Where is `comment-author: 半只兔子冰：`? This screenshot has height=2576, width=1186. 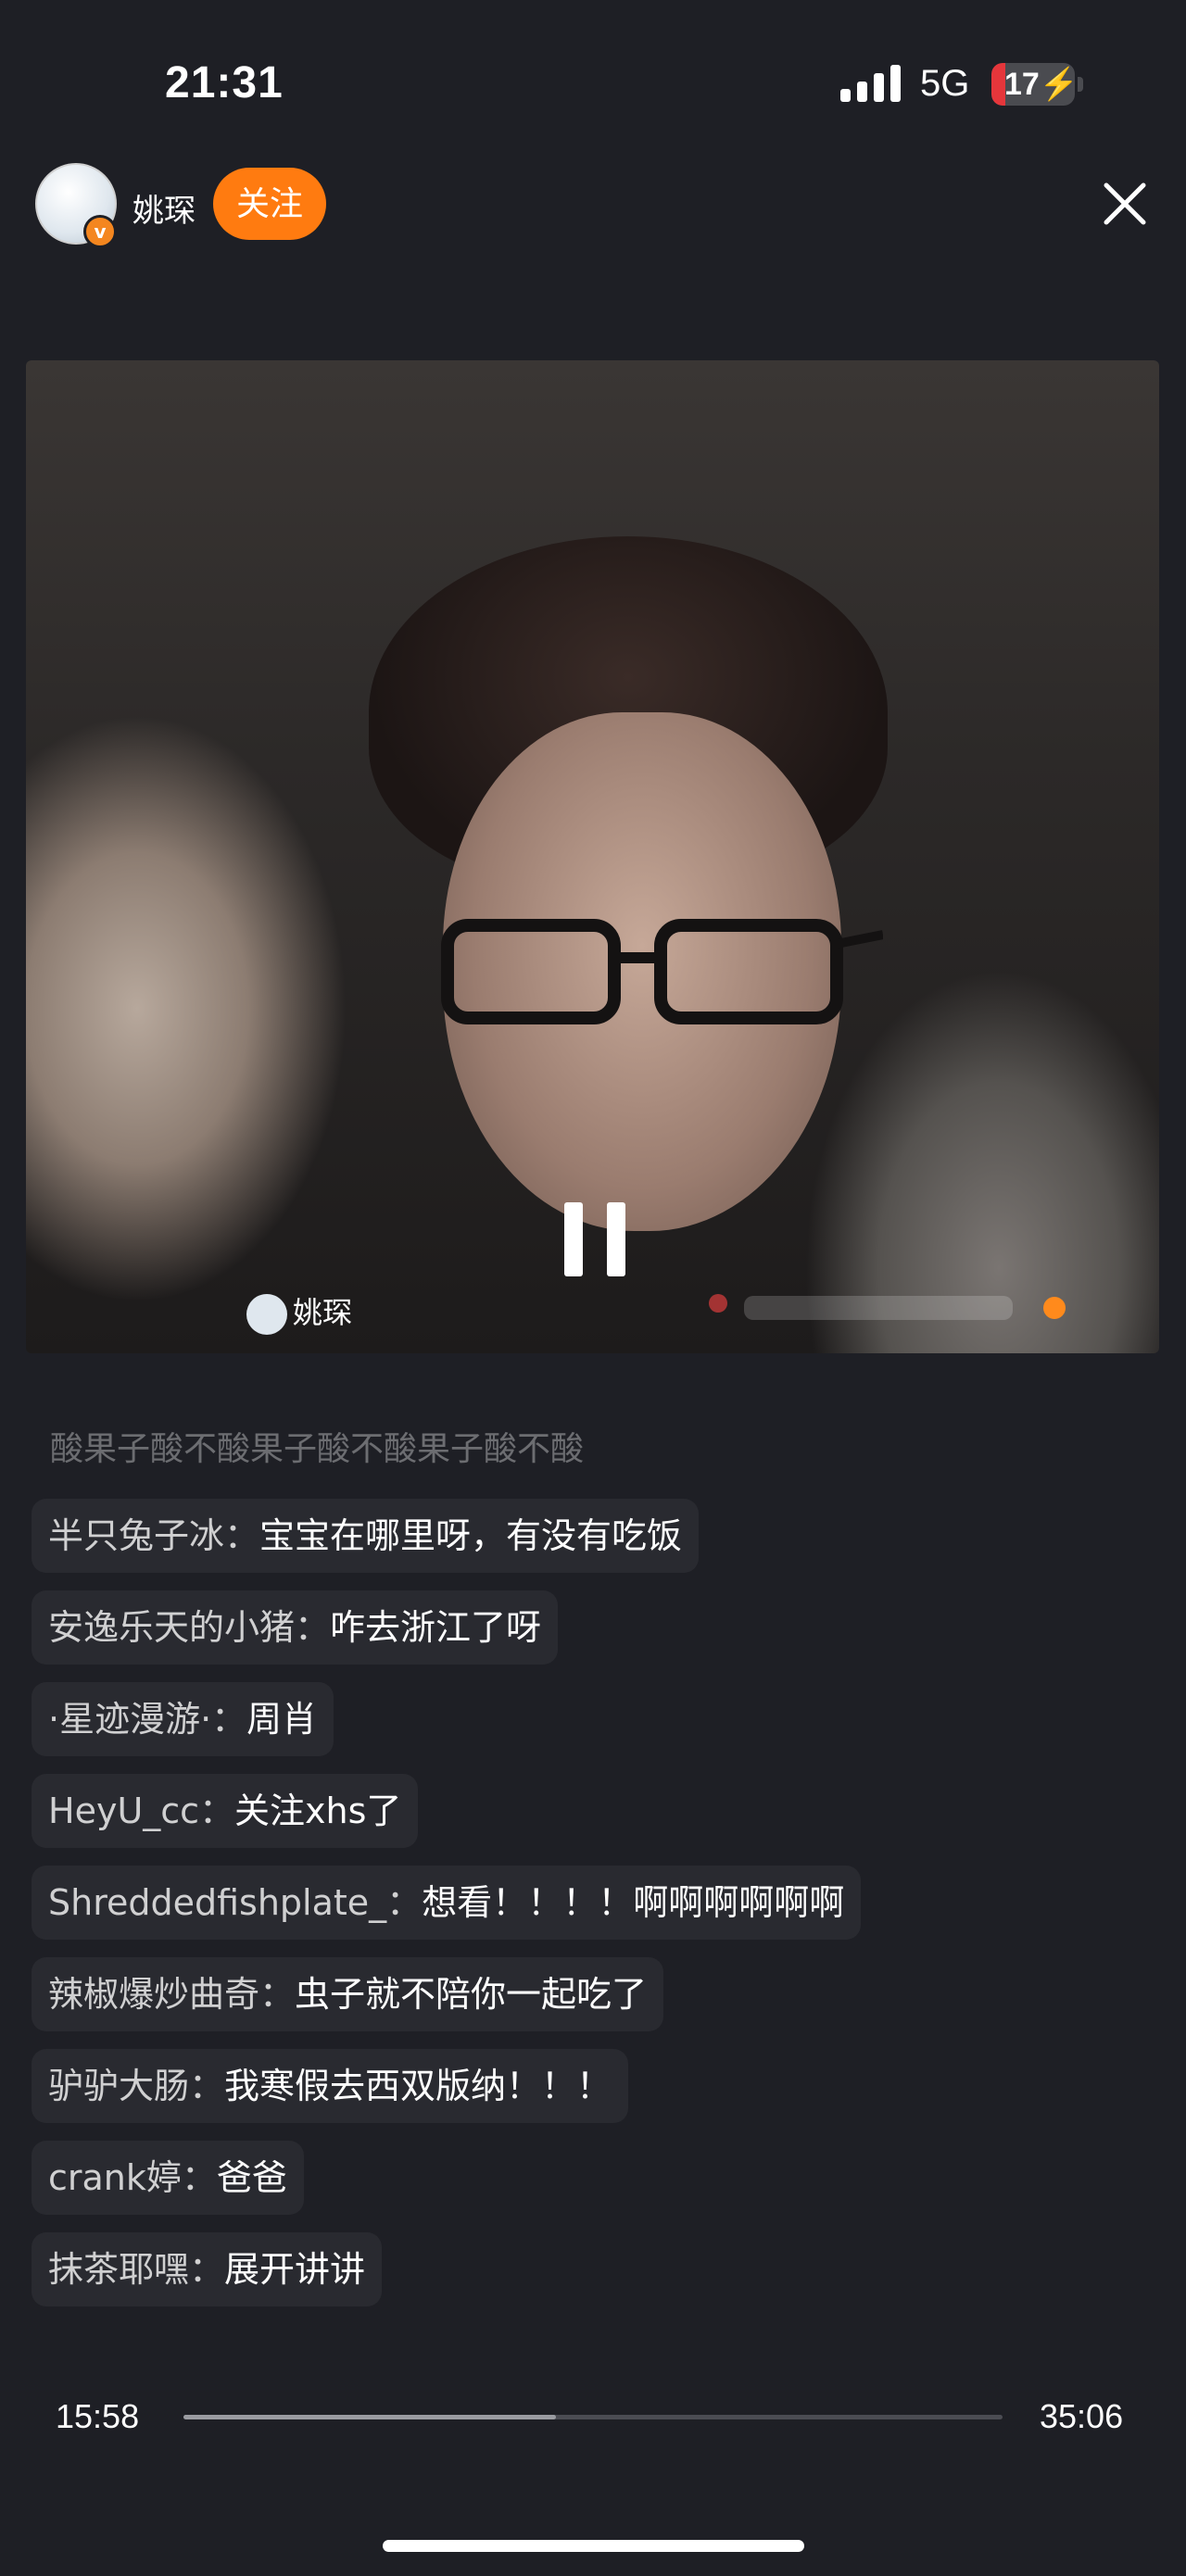
comment-author: 半只兔子冰： is located at coordinates (154, 1535).